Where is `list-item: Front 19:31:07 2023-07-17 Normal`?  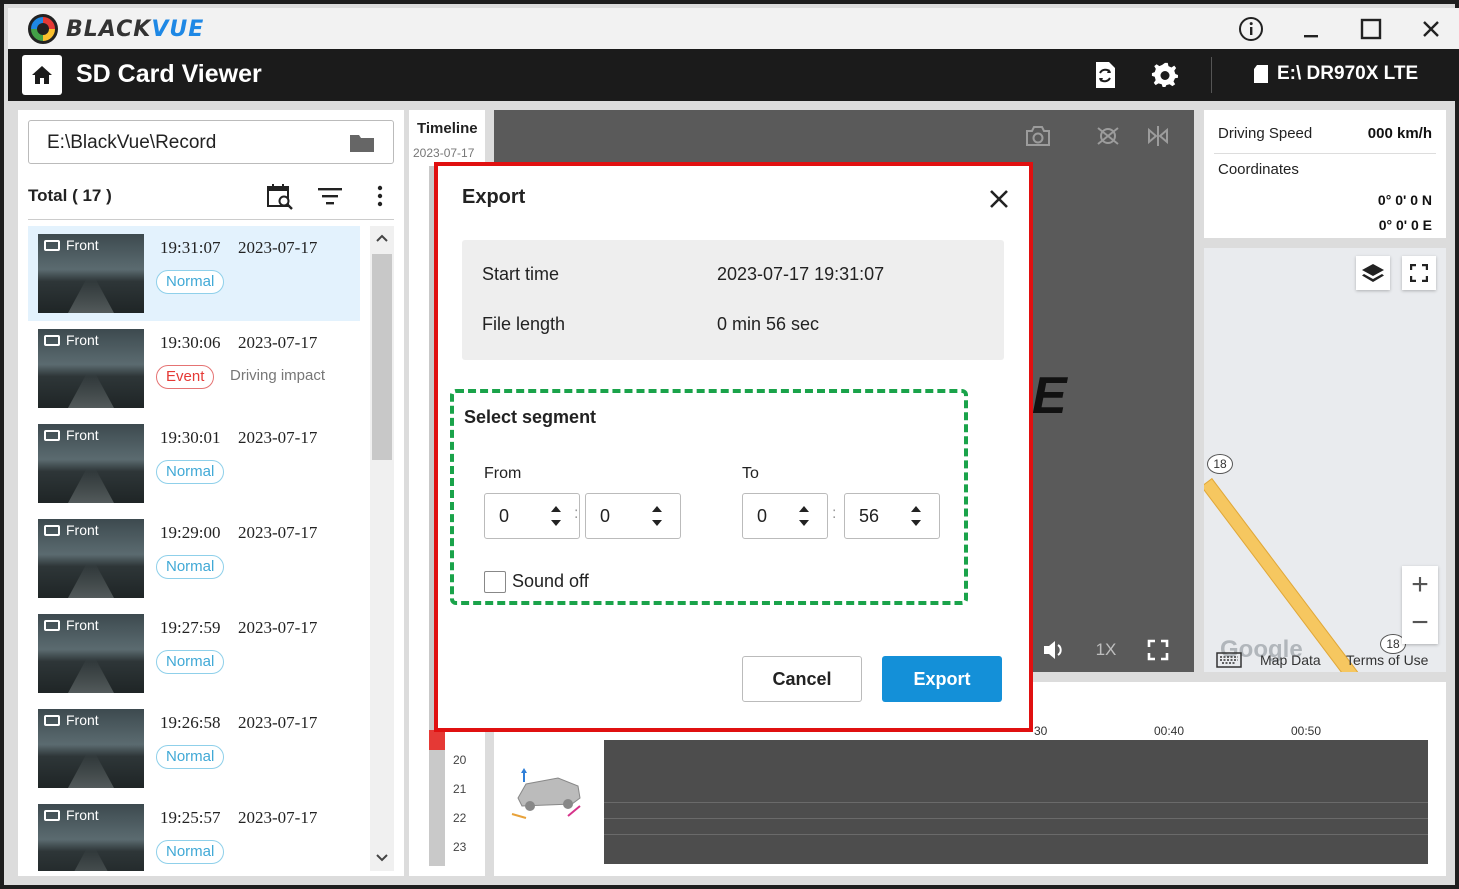 list-item: Front 19:31:07 2023-07-17 Normal is located at coordinates (194, 273).